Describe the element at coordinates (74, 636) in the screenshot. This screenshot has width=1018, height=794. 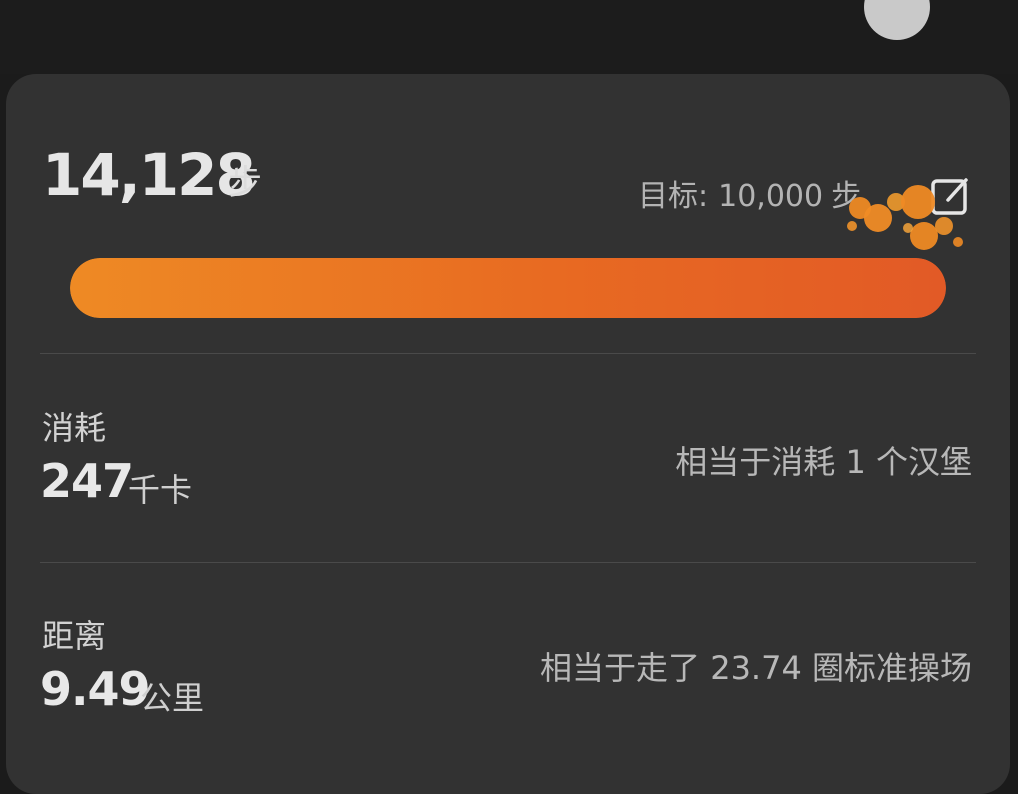
I see `distance-label: 距离` at that location.